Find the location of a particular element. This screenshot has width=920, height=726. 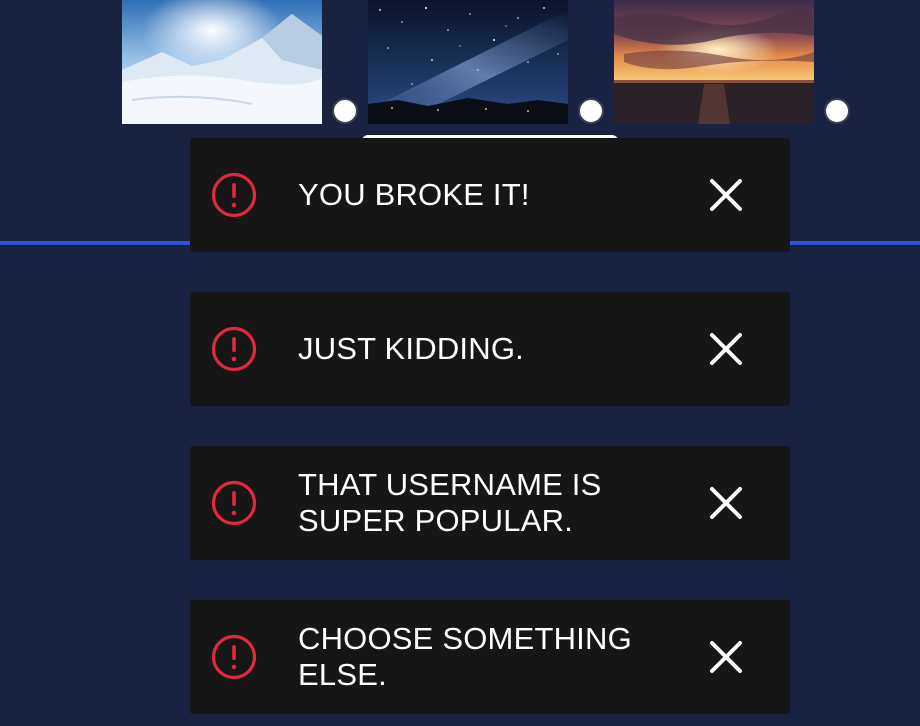

toast-message: THAT USERNAME IS SUPER POPULAR. is located at coordinates (450, 502).